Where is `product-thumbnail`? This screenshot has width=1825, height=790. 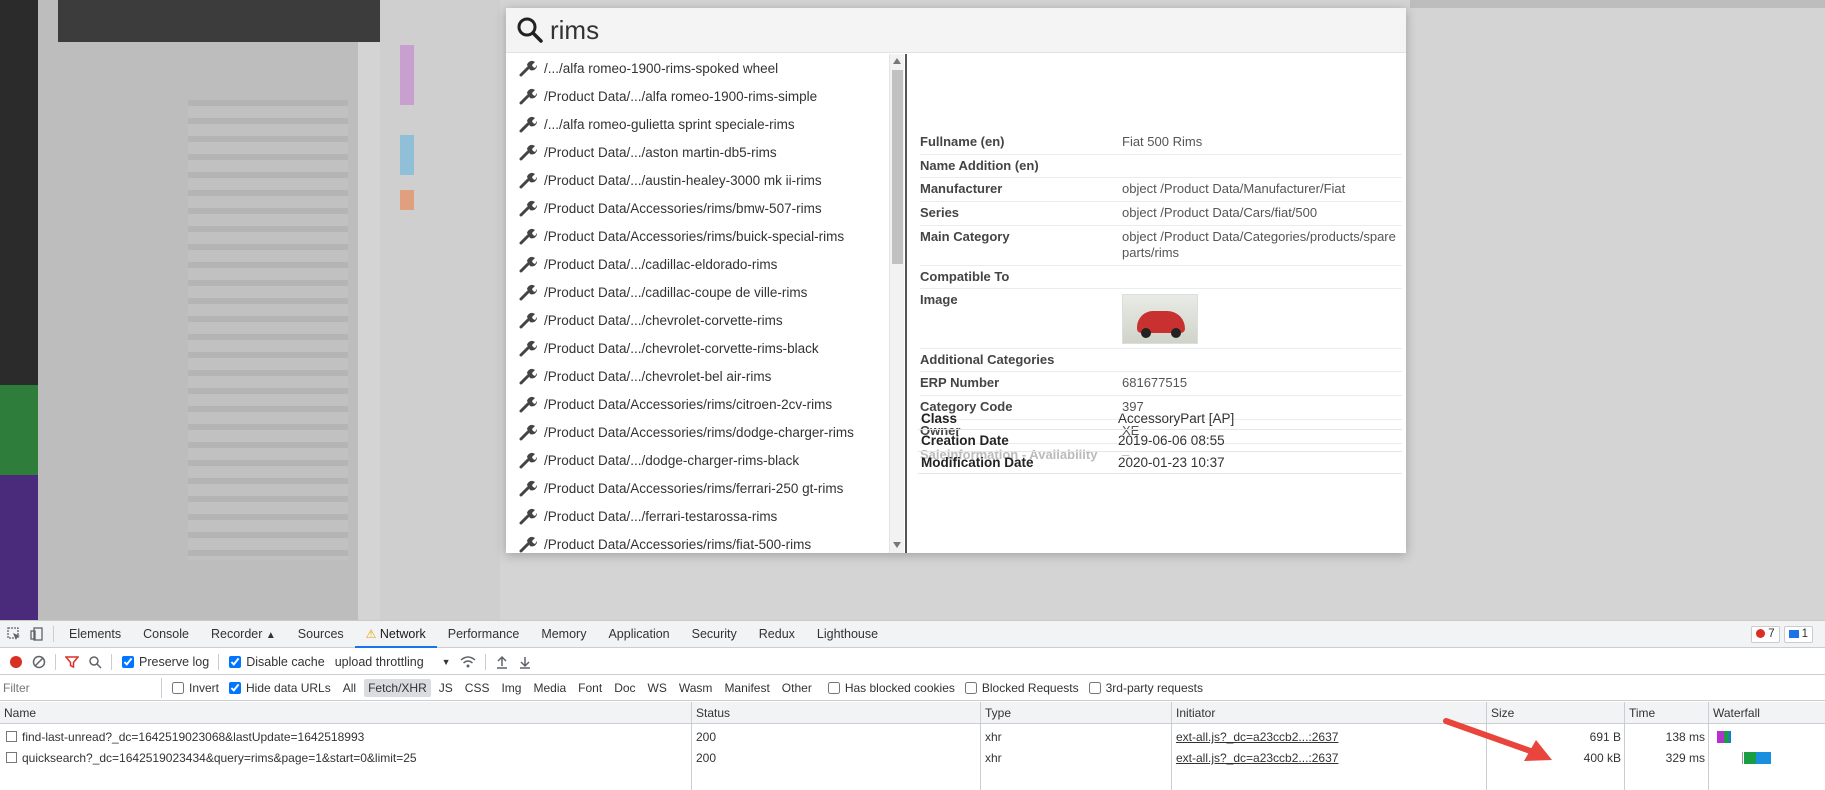 product-thumbnail is located at coordinates (1160, 319).